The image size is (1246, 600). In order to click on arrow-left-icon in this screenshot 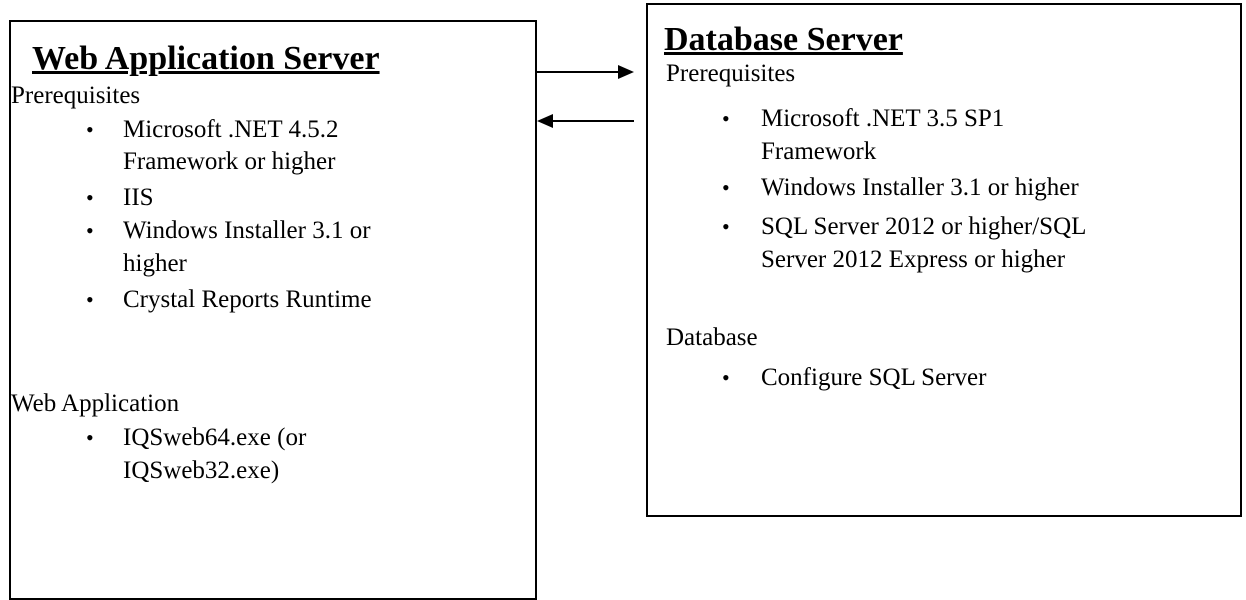, I will do `click(545, 121)`.